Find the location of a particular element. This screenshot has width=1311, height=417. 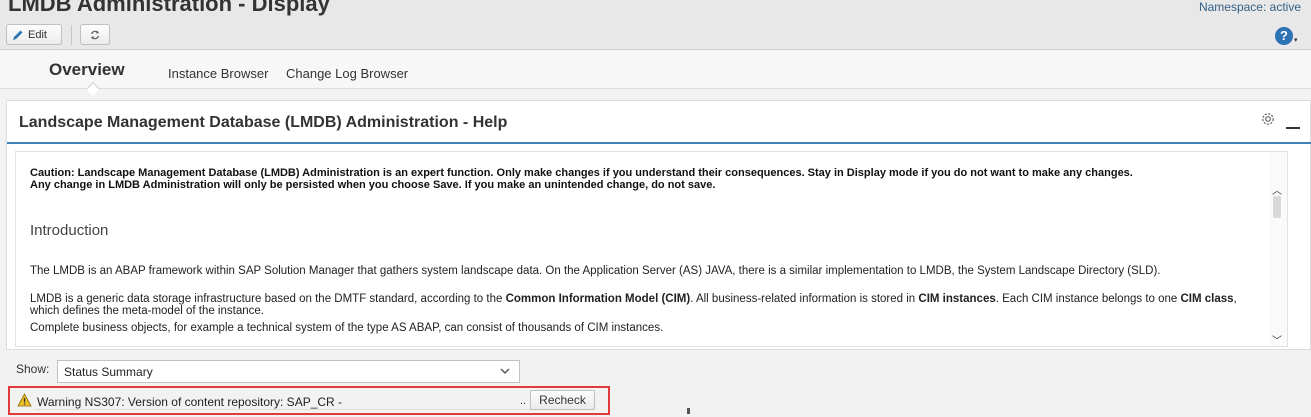

show-label: Show: is located at coordinates (33, 369).